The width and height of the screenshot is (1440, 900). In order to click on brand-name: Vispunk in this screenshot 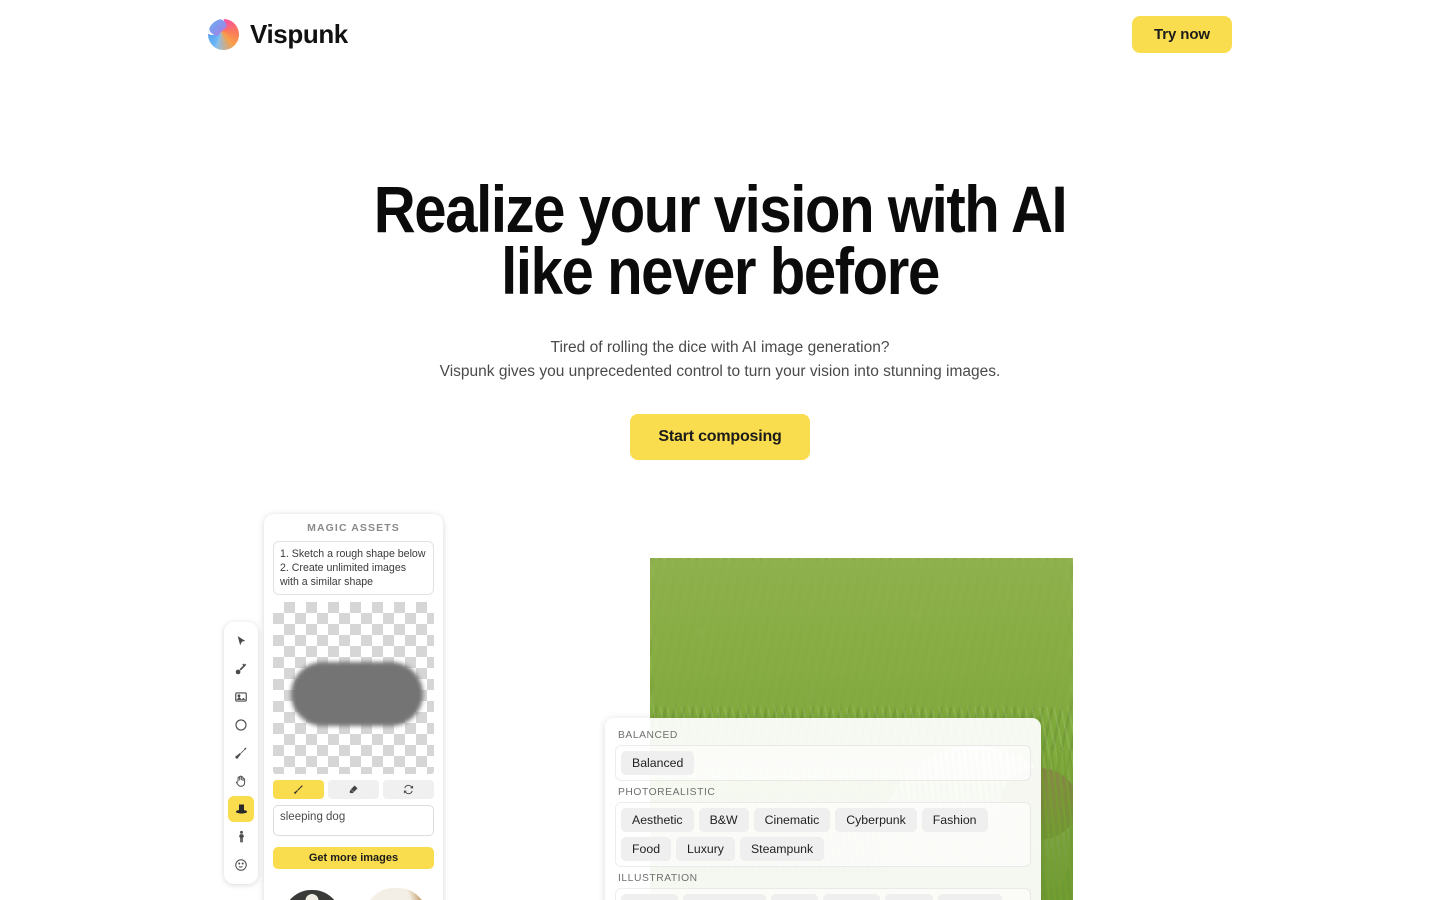, I will do `click(299, 33)`.